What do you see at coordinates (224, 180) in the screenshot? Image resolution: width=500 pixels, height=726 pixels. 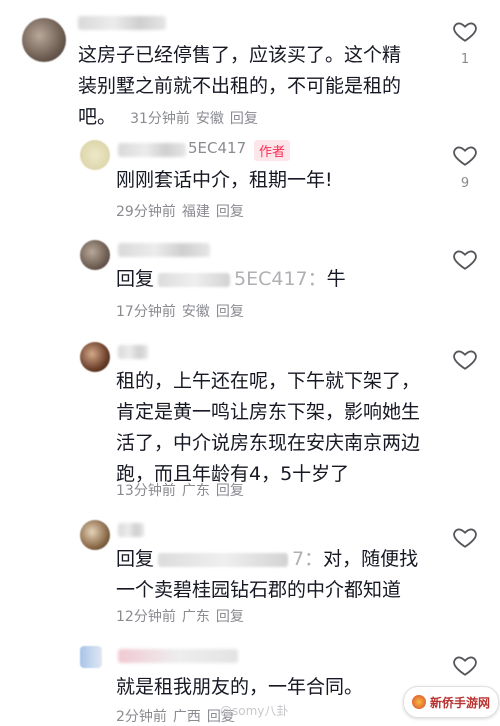 I see `comment-text: 刚刚套话中介，租期一年!` at bounding box center [224, 180].